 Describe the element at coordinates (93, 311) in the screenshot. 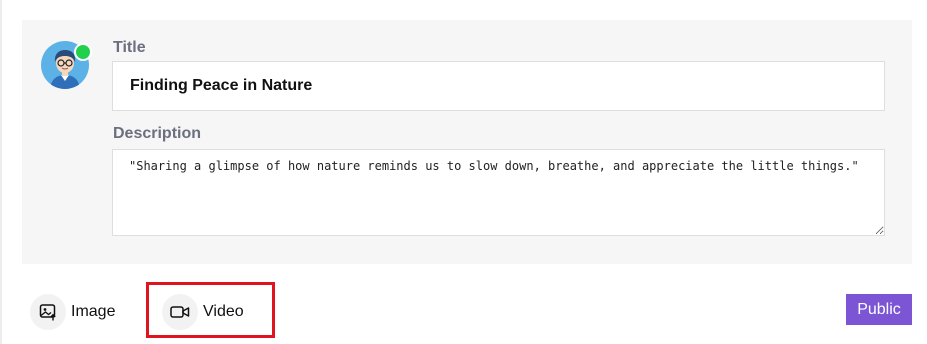

I see `image-button-label: Image` at that location.